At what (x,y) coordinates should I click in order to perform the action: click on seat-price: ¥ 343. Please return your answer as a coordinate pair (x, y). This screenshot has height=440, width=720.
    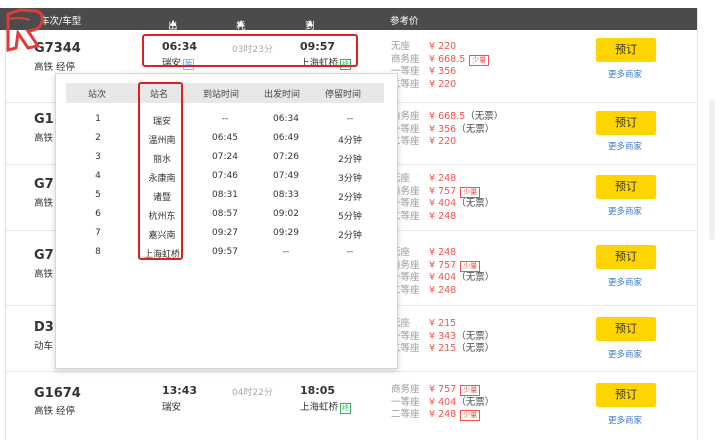
    Looking at the image, I should click on (443, 336).